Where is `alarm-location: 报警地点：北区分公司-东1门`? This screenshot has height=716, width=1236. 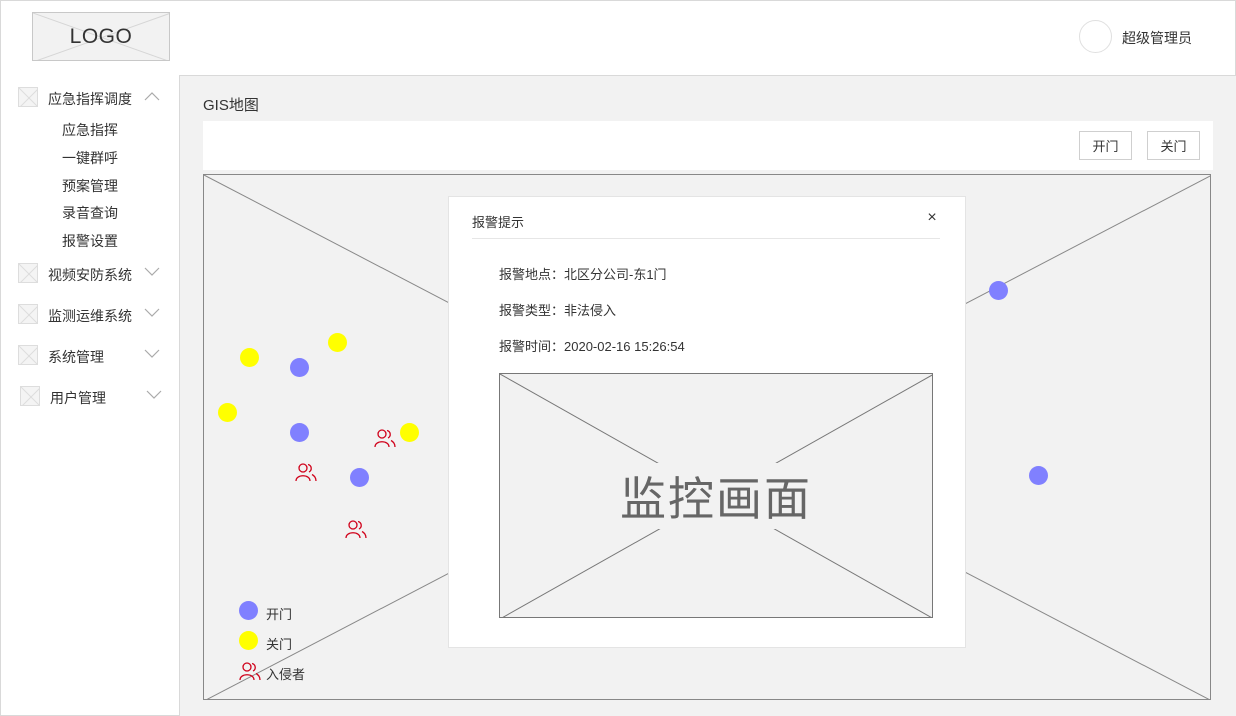
alarm-location: 报警地点：北区分公司-东1门 is located at coordinates (583, 274).